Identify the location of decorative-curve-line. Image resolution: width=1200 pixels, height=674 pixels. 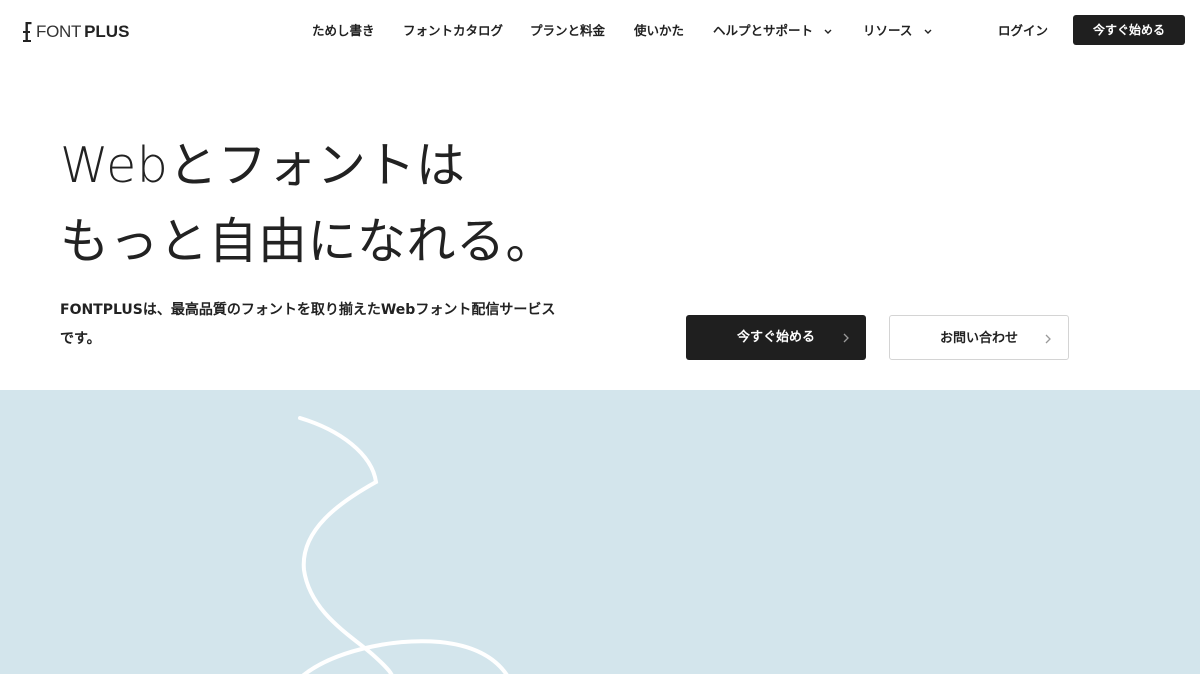
(403, 545).